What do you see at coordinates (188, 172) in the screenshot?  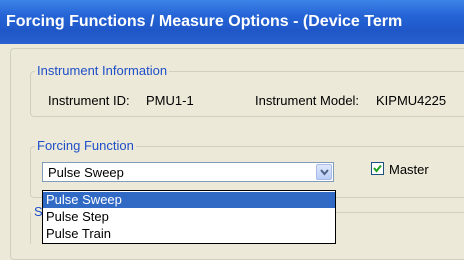 I see `forcing-function-combobox: Pulse Sweep` at bounding box center [188, 172].